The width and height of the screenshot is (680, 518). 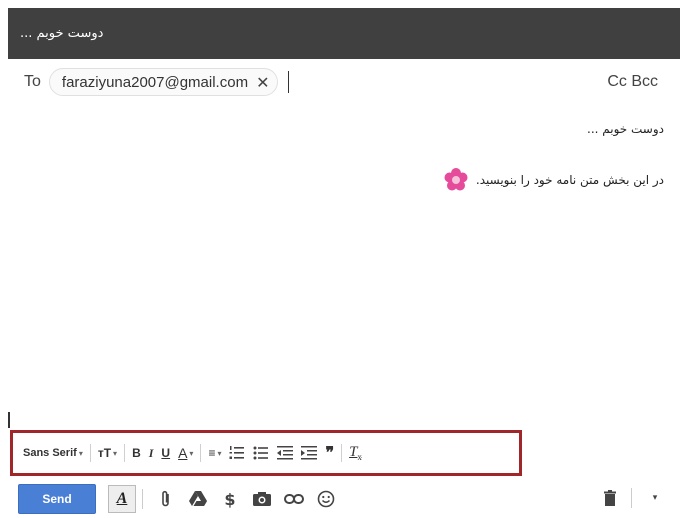 What do you see at coordinates (344, 499) in the screenshot?
I see `compose-bottom-bar: Send A $ ▾` at bounding box center [344, 499].